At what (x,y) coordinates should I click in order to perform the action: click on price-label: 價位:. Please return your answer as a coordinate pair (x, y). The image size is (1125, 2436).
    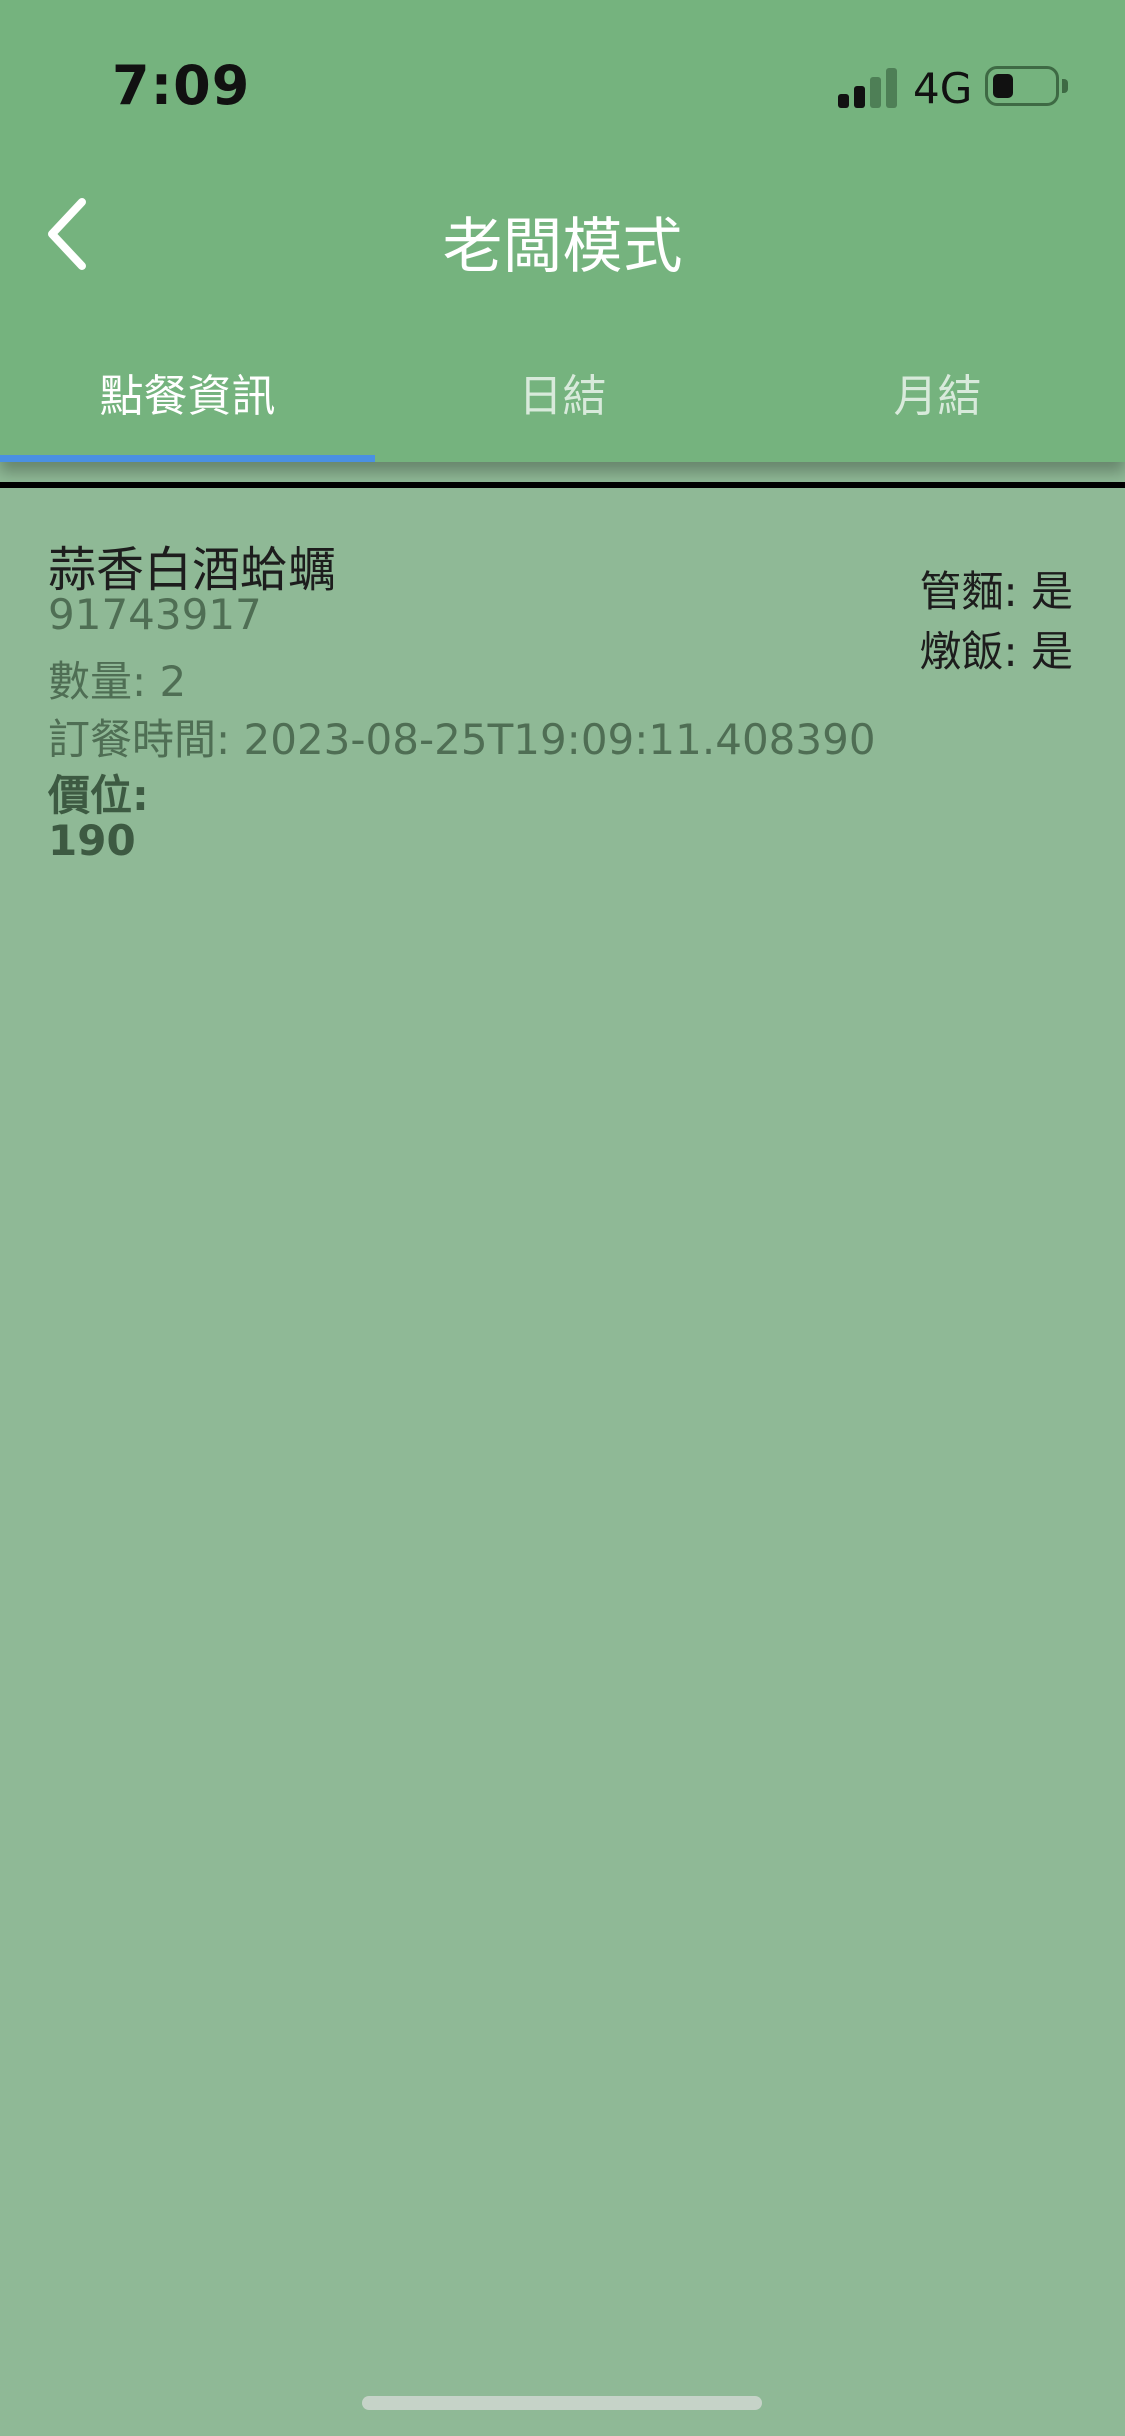
    Looking at the image, I should click on (98, 795).